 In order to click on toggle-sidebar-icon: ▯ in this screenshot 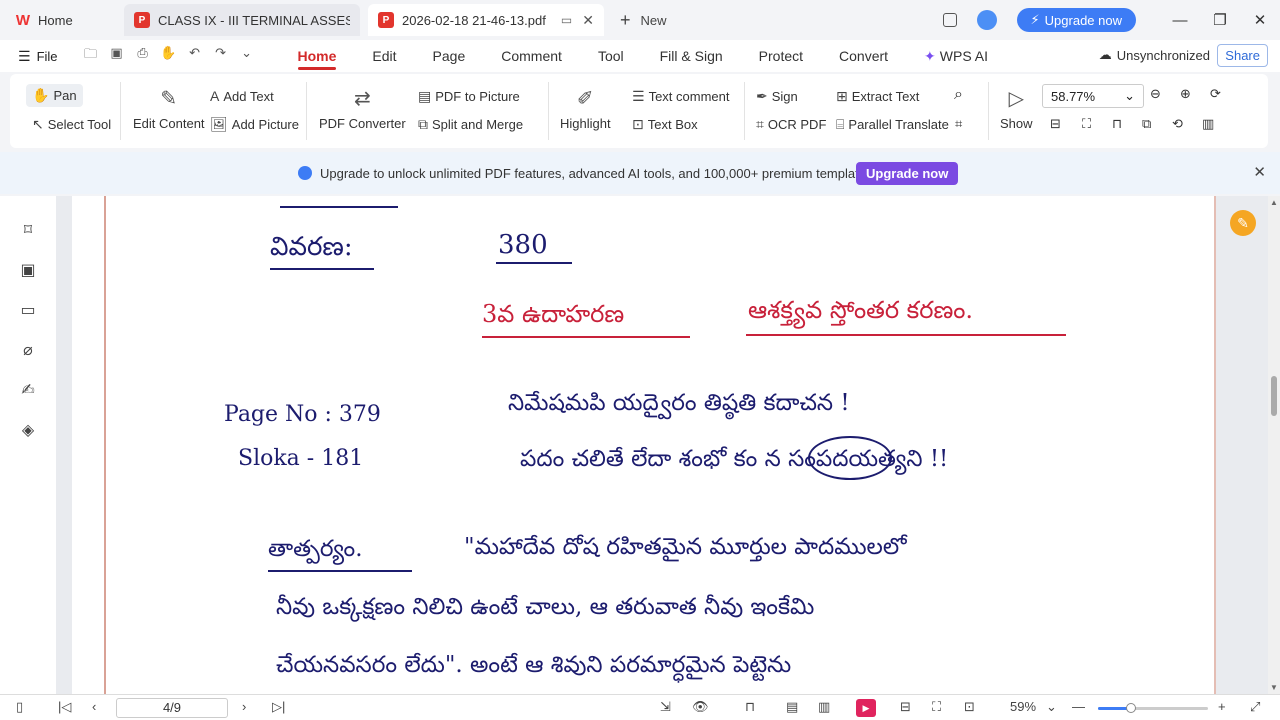, I will do `click(19, 707)`.